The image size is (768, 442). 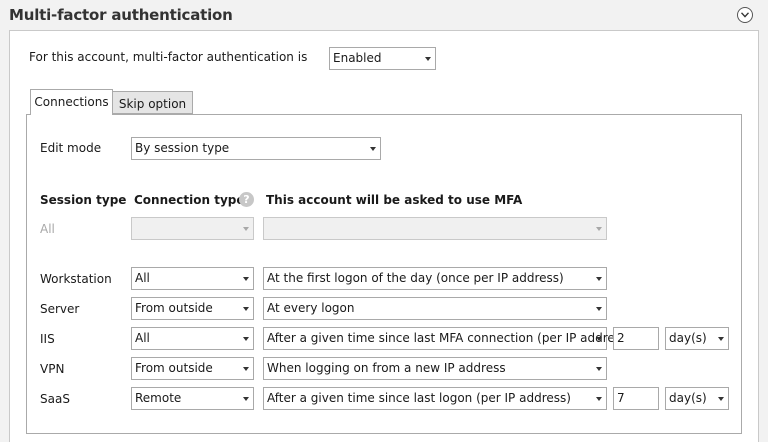 What do you see at coordinates (256, 148) in the screenshot?
I see `edit-mode-select: By session type` at bounding box center [256, 148].